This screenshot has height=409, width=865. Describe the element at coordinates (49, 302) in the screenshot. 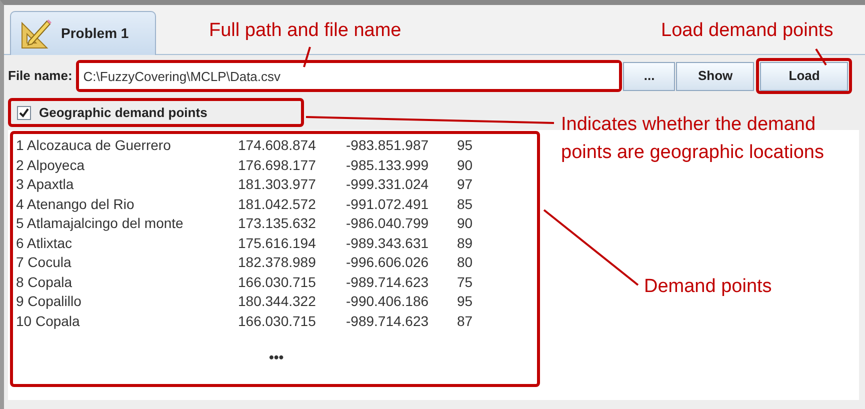

I see `table-cell-text: 9 Copalillo` at that location.